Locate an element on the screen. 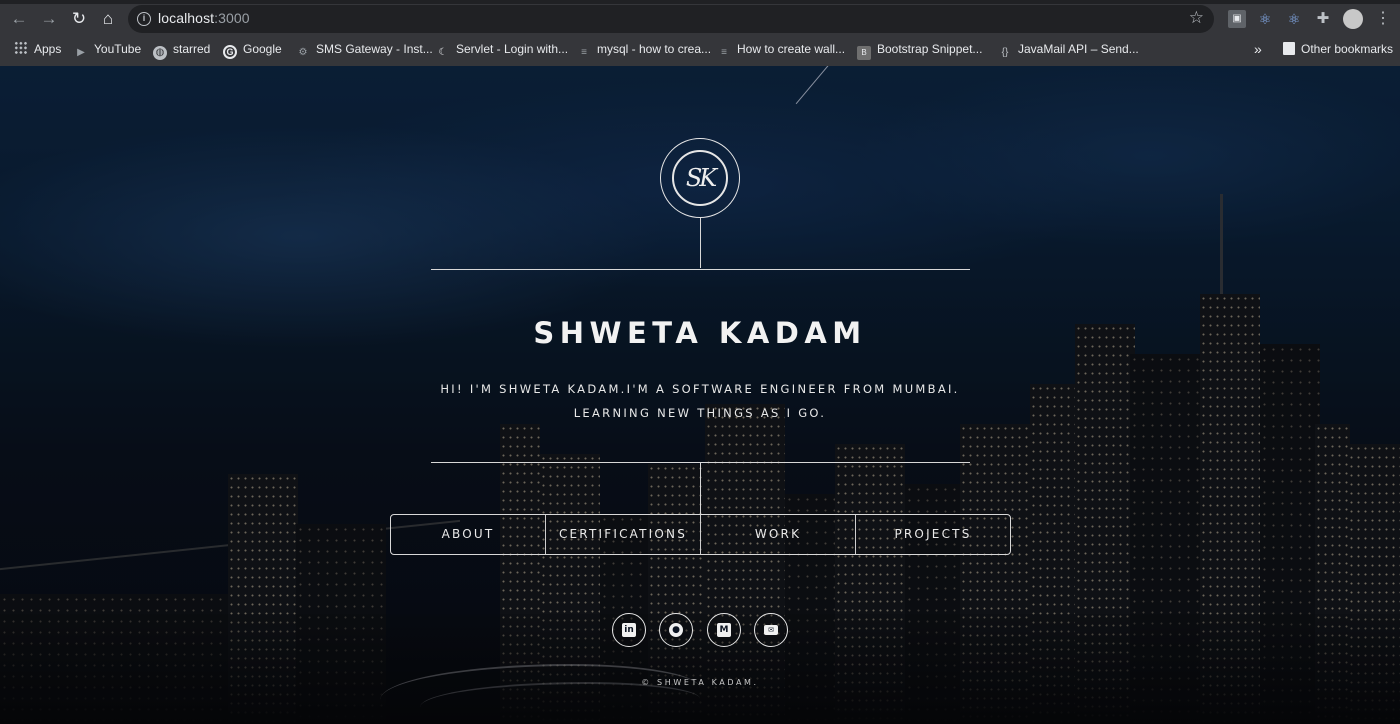 This screenshot has height=724, width=1400. bookmark-starred: ◍ starred is located at coordinates (182, 50).